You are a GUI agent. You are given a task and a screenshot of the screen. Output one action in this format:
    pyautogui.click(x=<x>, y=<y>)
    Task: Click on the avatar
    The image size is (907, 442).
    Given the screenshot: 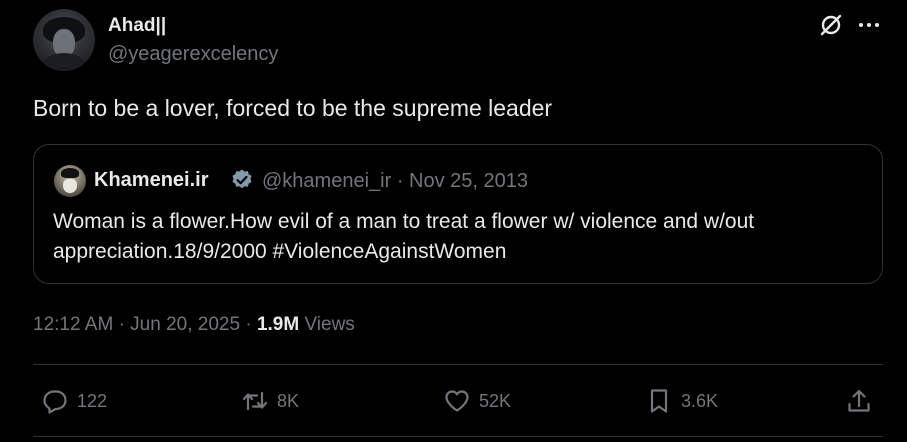 What is the action you would take?
    pyautogui.click(x=64, y=40)
    